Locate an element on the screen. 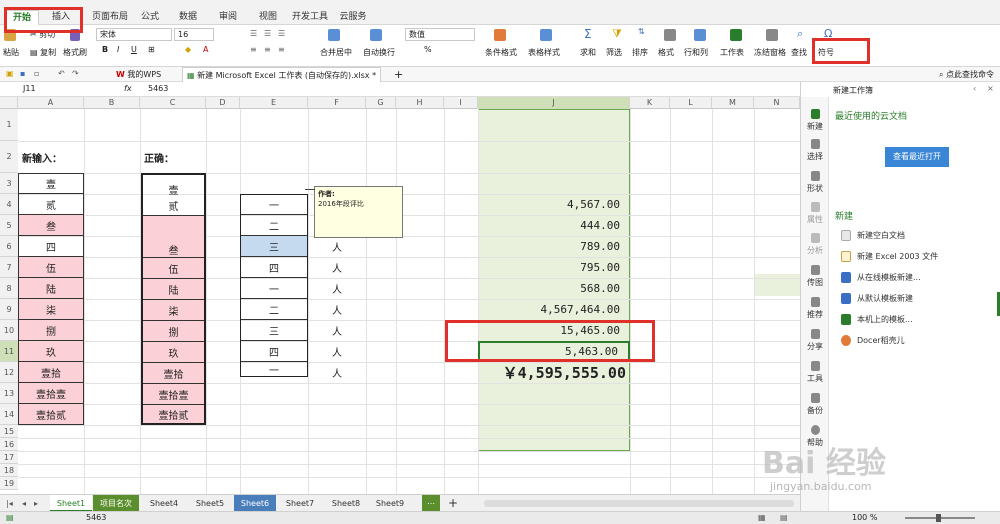 The image size is (1000, 524). row-1: 1 is located at coordinates (9, 125).